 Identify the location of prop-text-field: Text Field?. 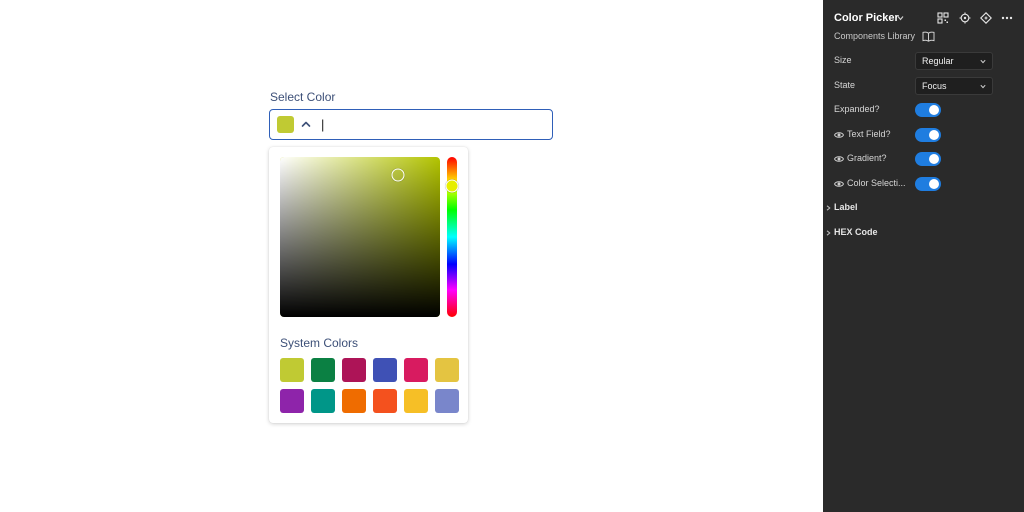
(923, 135).